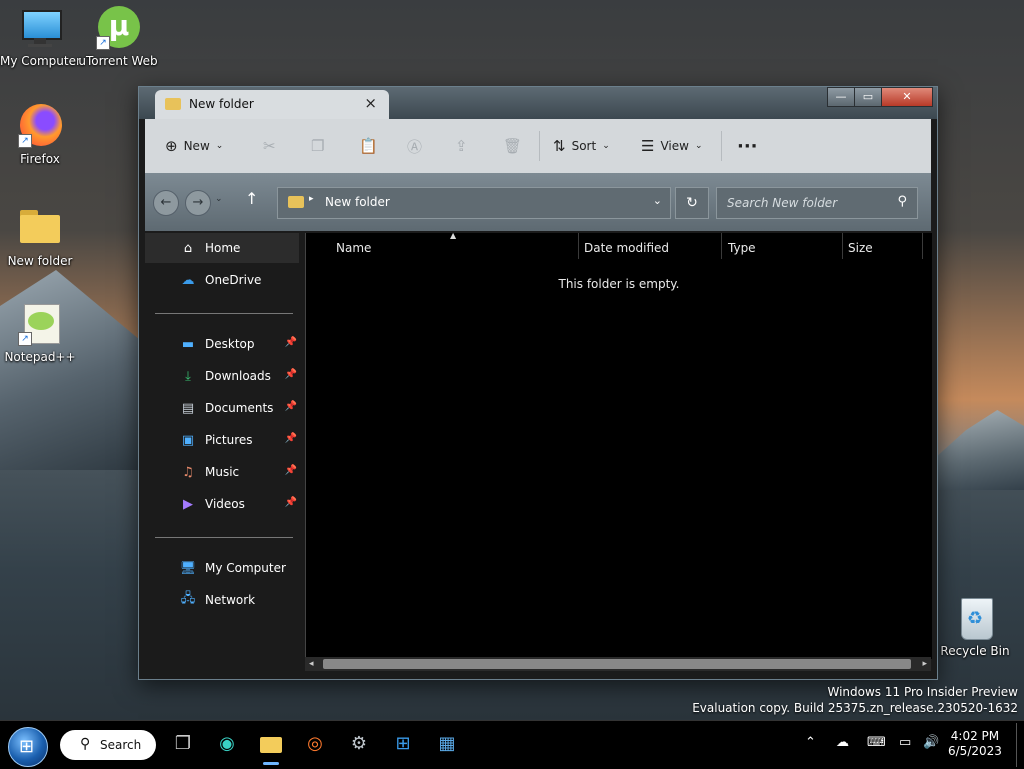 Image resolution: width=1024 pixels, height=769 pixels. I want to click on volume-icon: 🔊, so click(931, 742).